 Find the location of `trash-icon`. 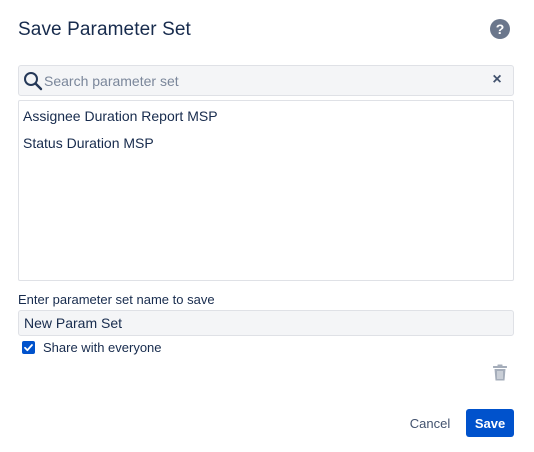

trash-icon is located at coordinates (500, 372).